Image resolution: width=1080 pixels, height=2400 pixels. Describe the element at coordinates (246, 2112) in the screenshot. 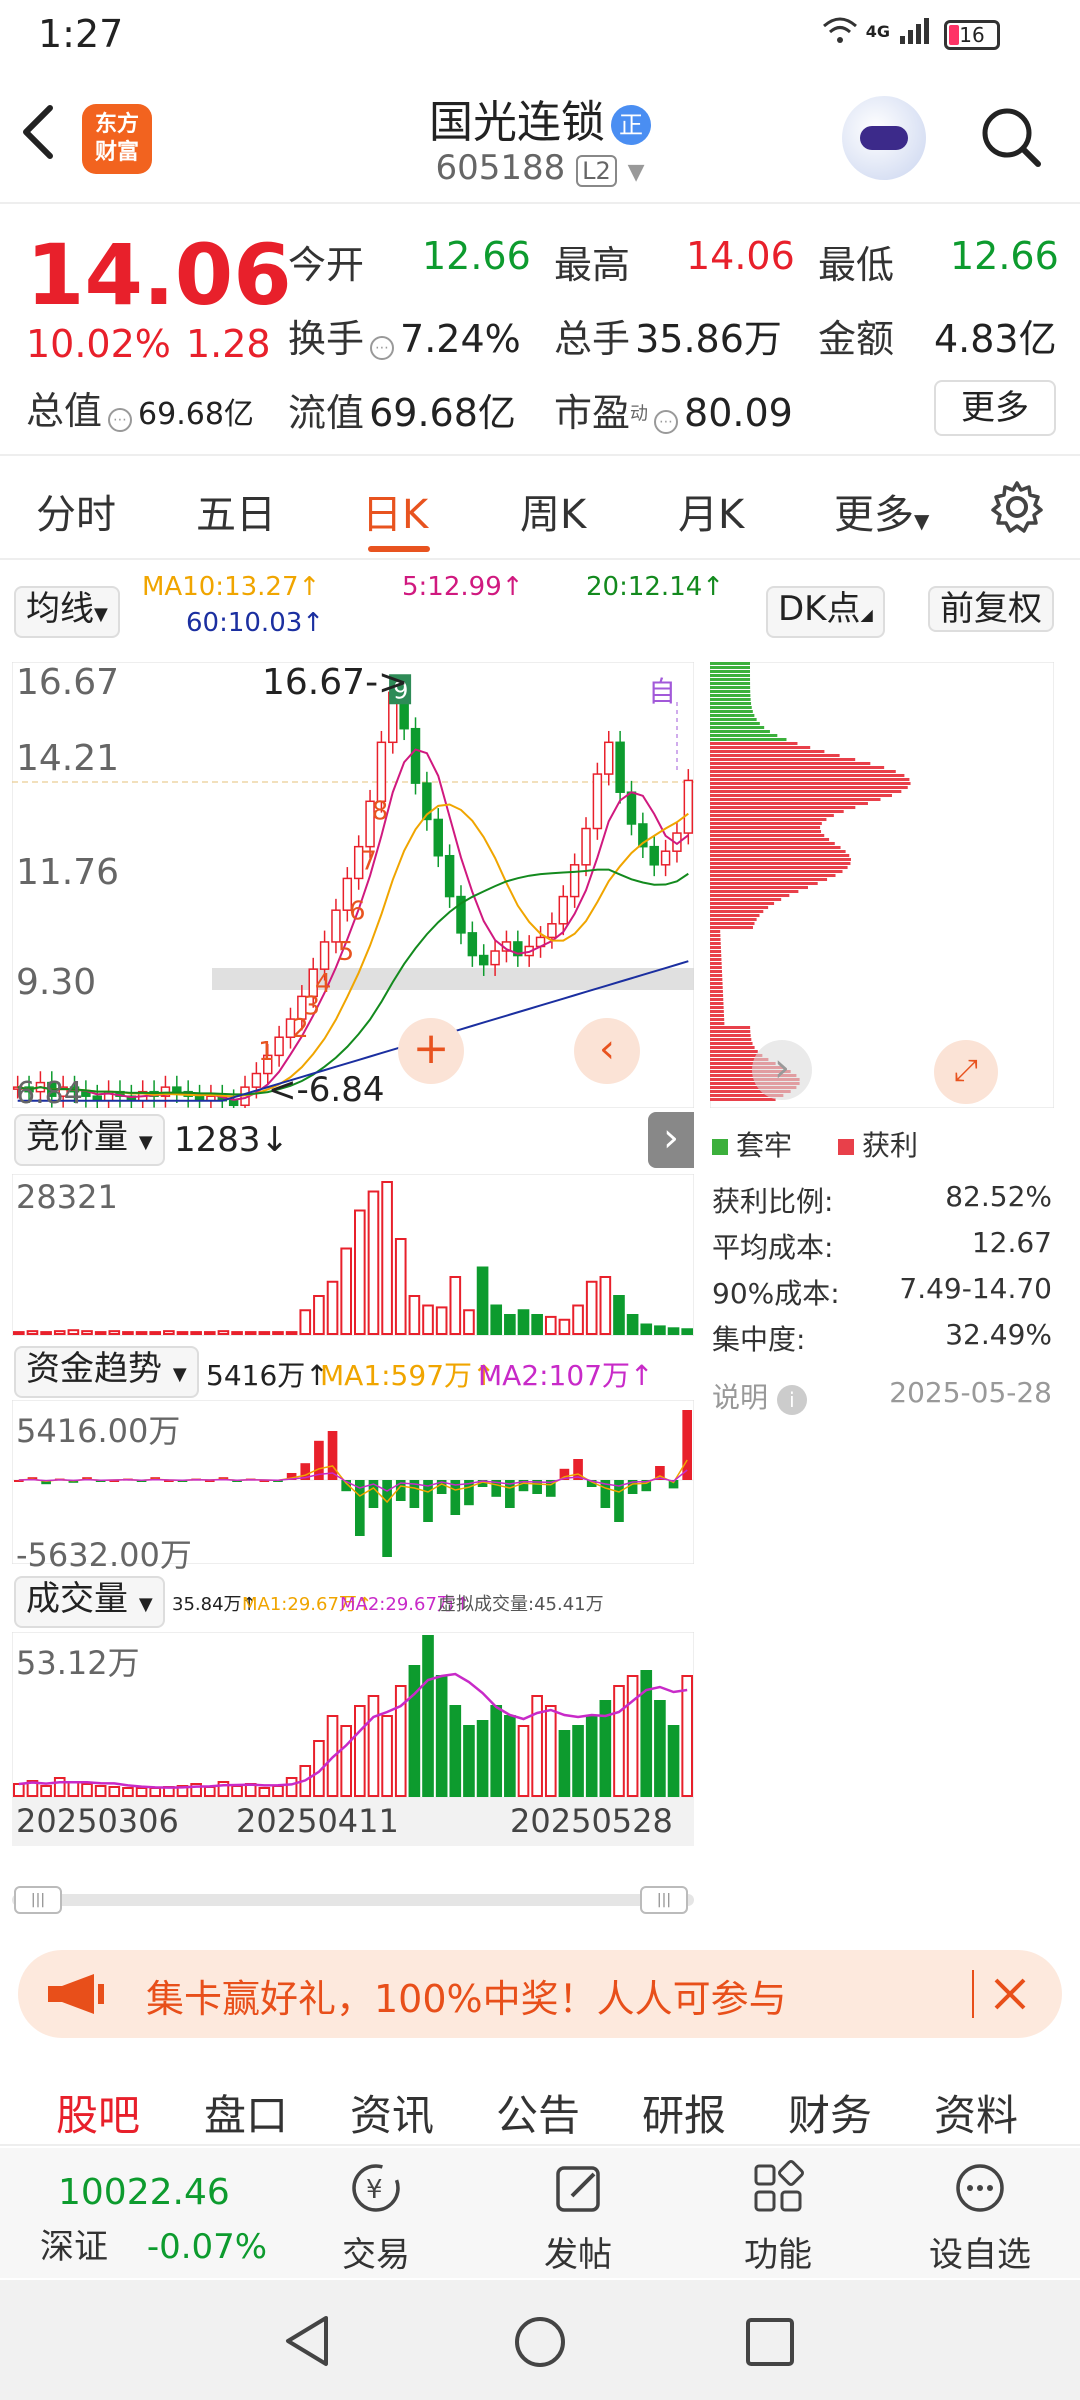

I see `tab-orderbook: 盘口` at that location.